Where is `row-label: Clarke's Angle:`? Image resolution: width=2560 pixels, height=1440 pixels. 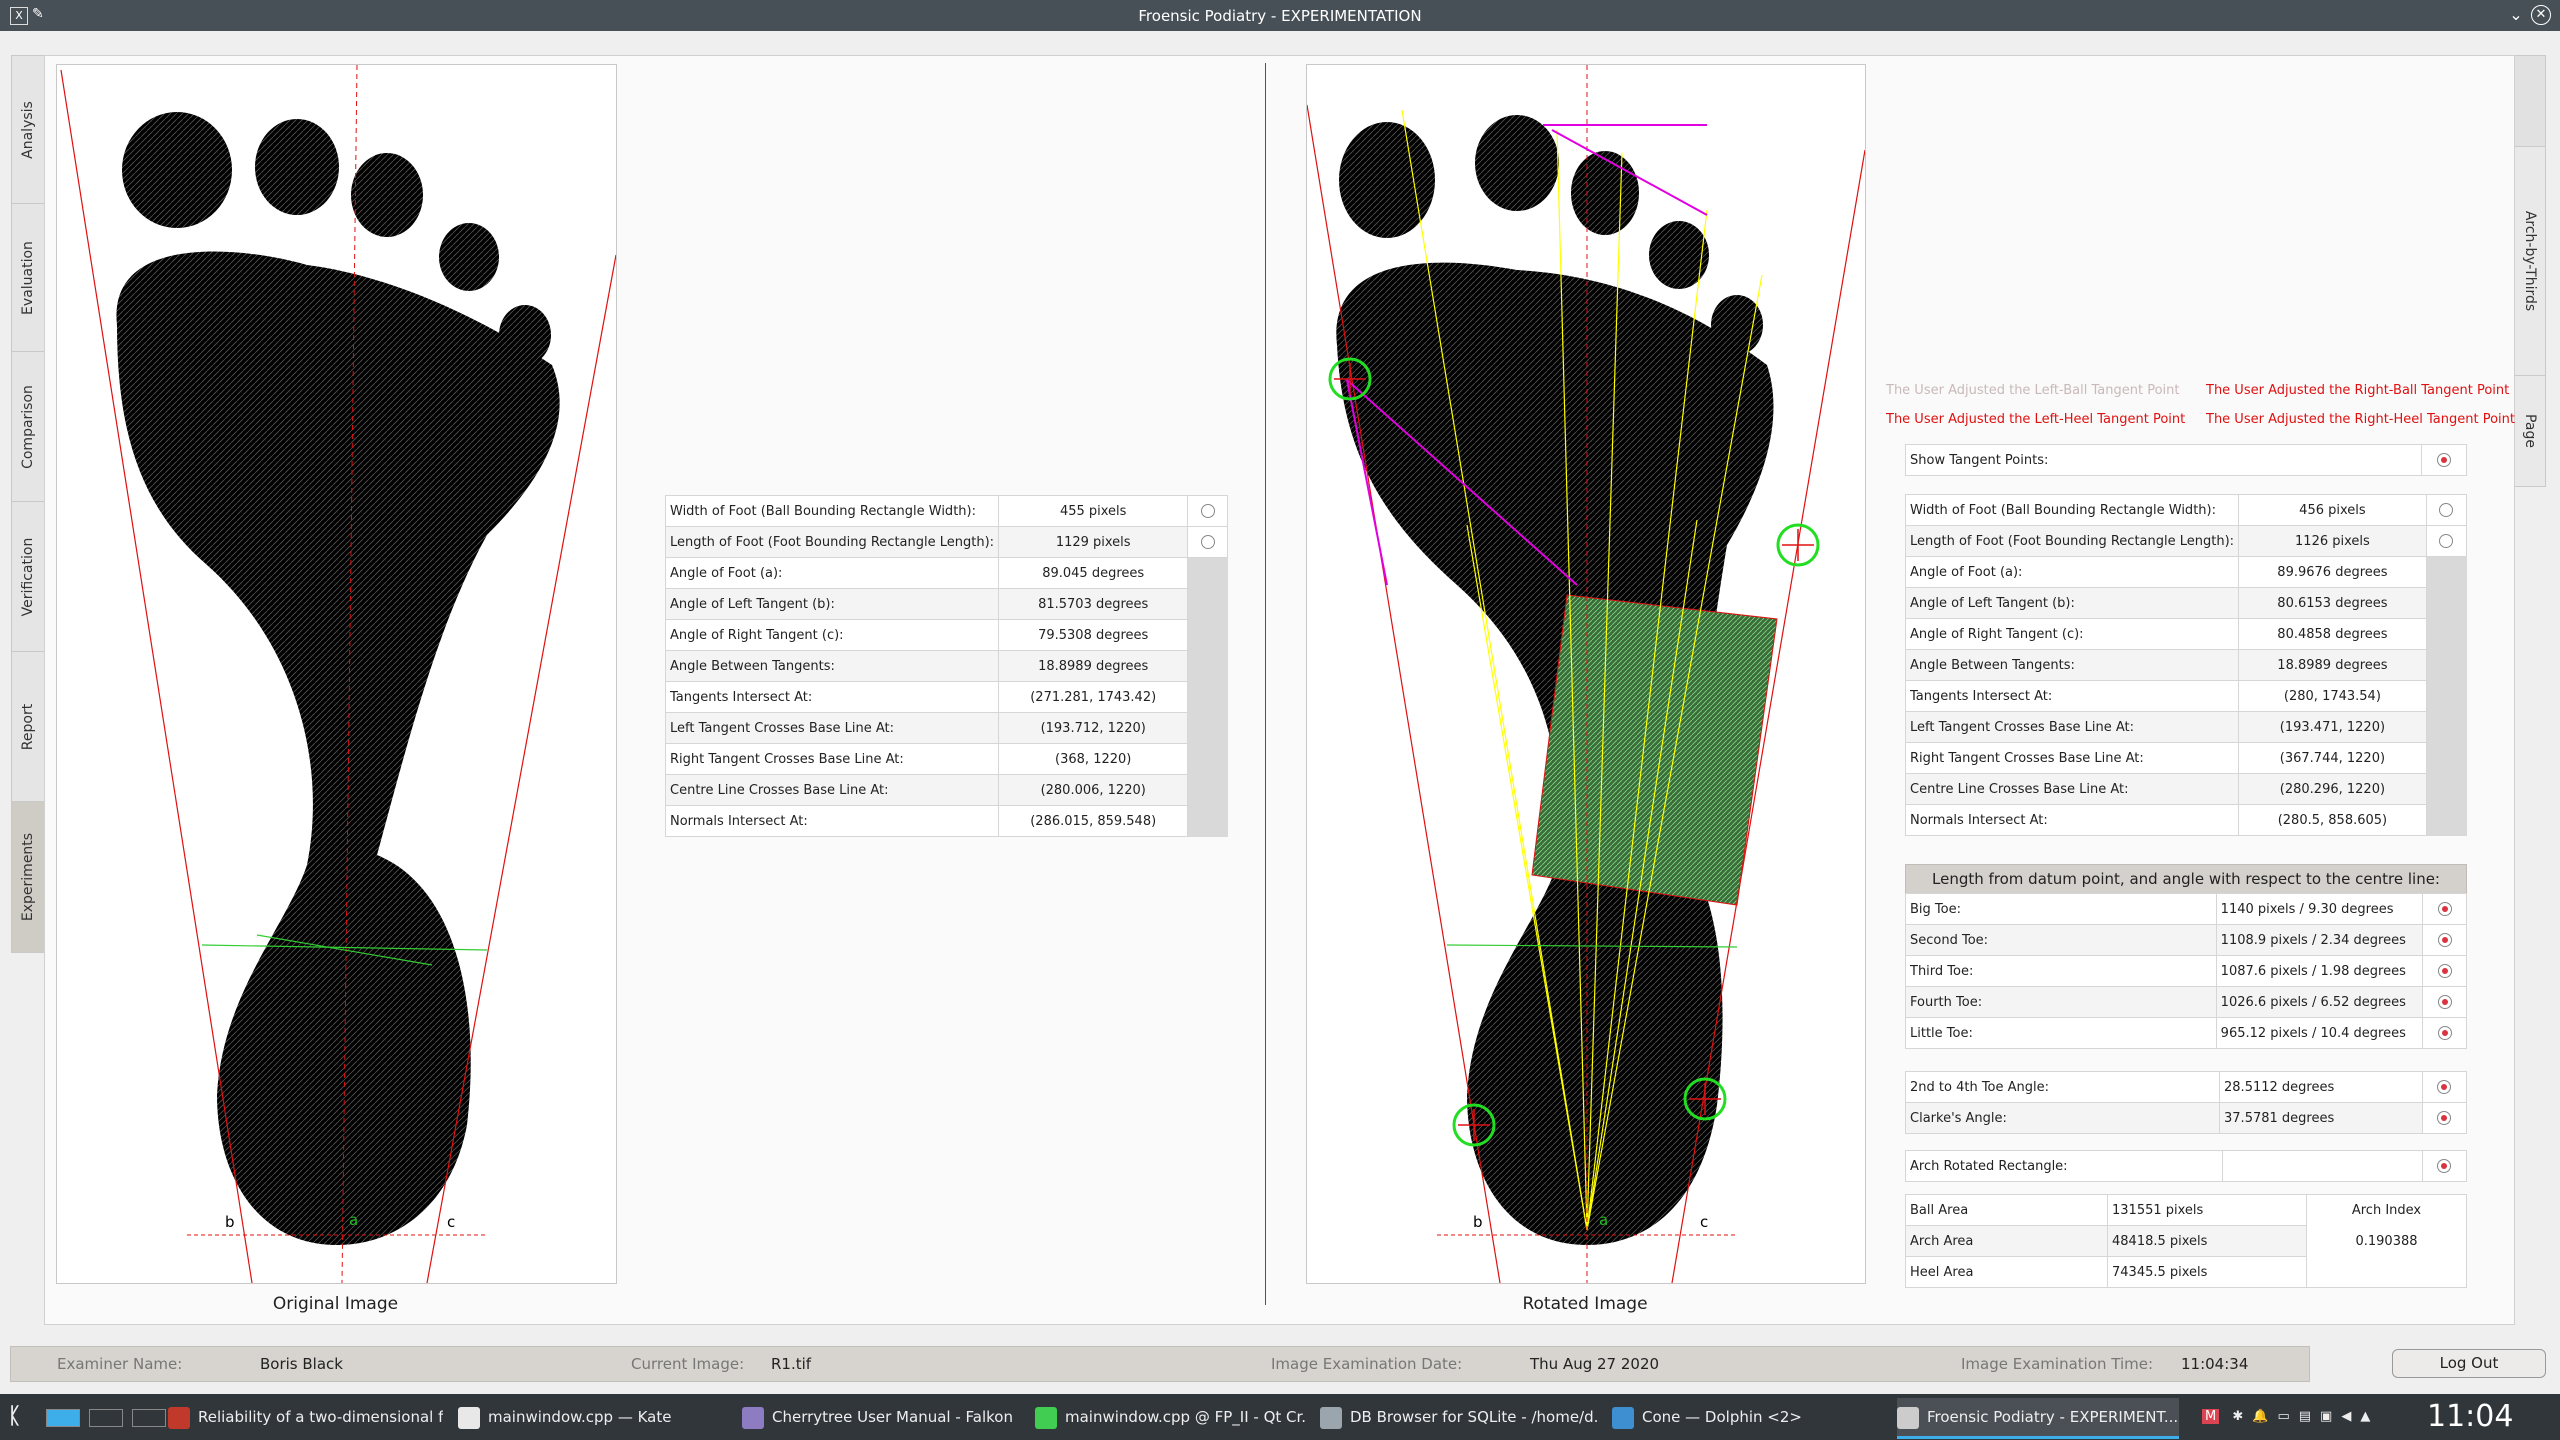 row-label: Clarke's Angle: is located at coordinates (2062, 1118).